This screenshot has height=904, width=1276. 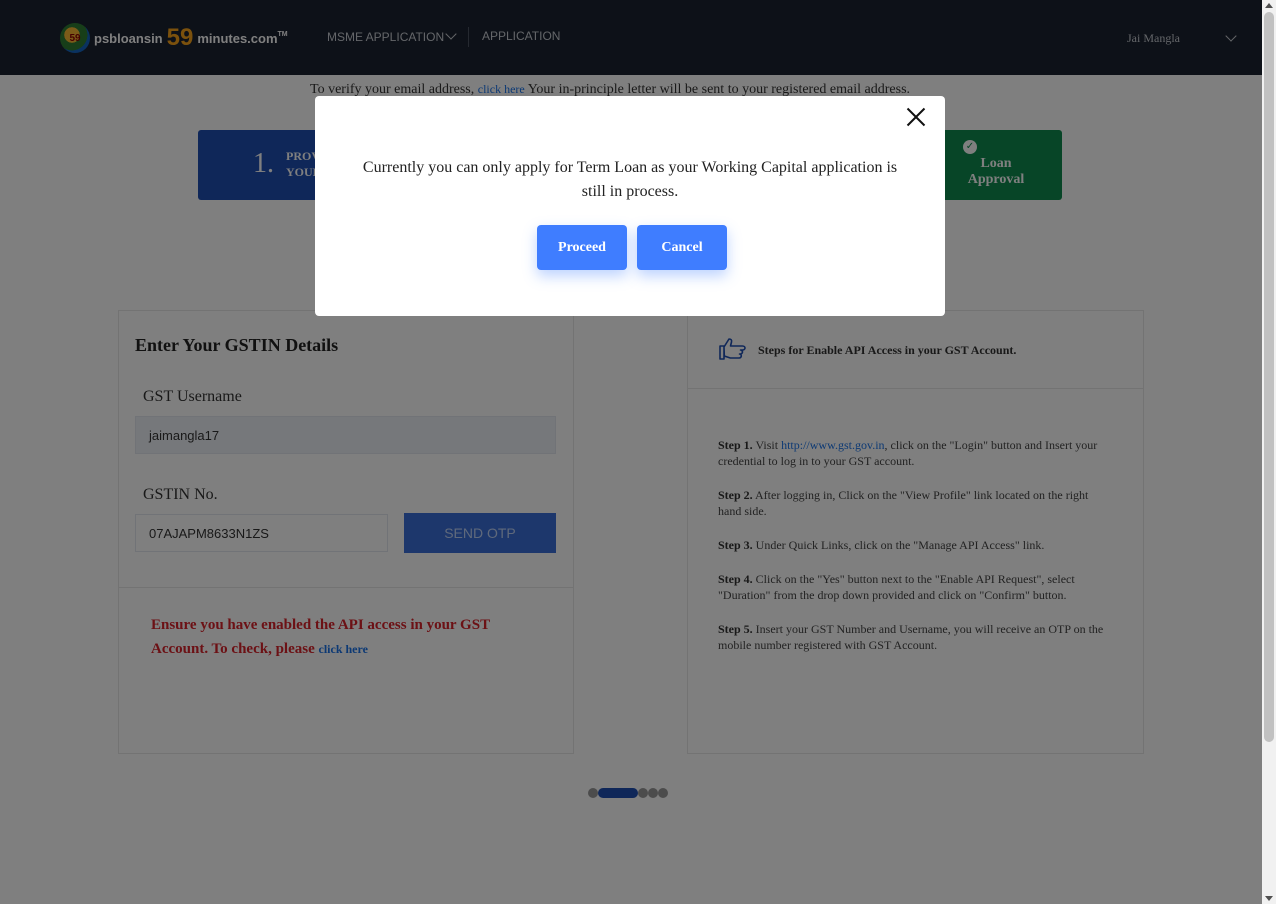 I want to click on scrollbar-thumb, so click(x=1269, y=377).